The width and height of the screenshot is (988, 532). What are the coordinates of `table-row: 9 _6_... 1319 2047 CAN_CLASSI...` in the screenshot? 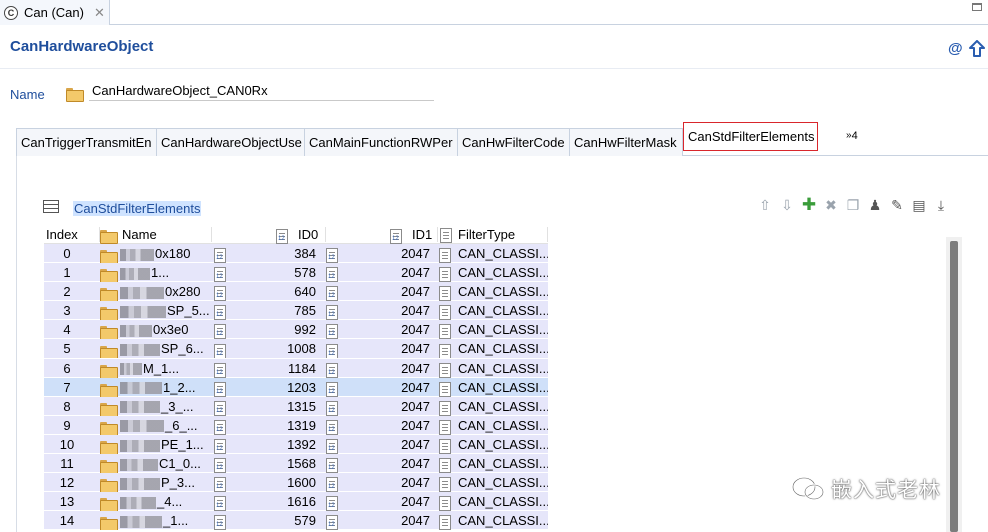 It's located at (296, 425).